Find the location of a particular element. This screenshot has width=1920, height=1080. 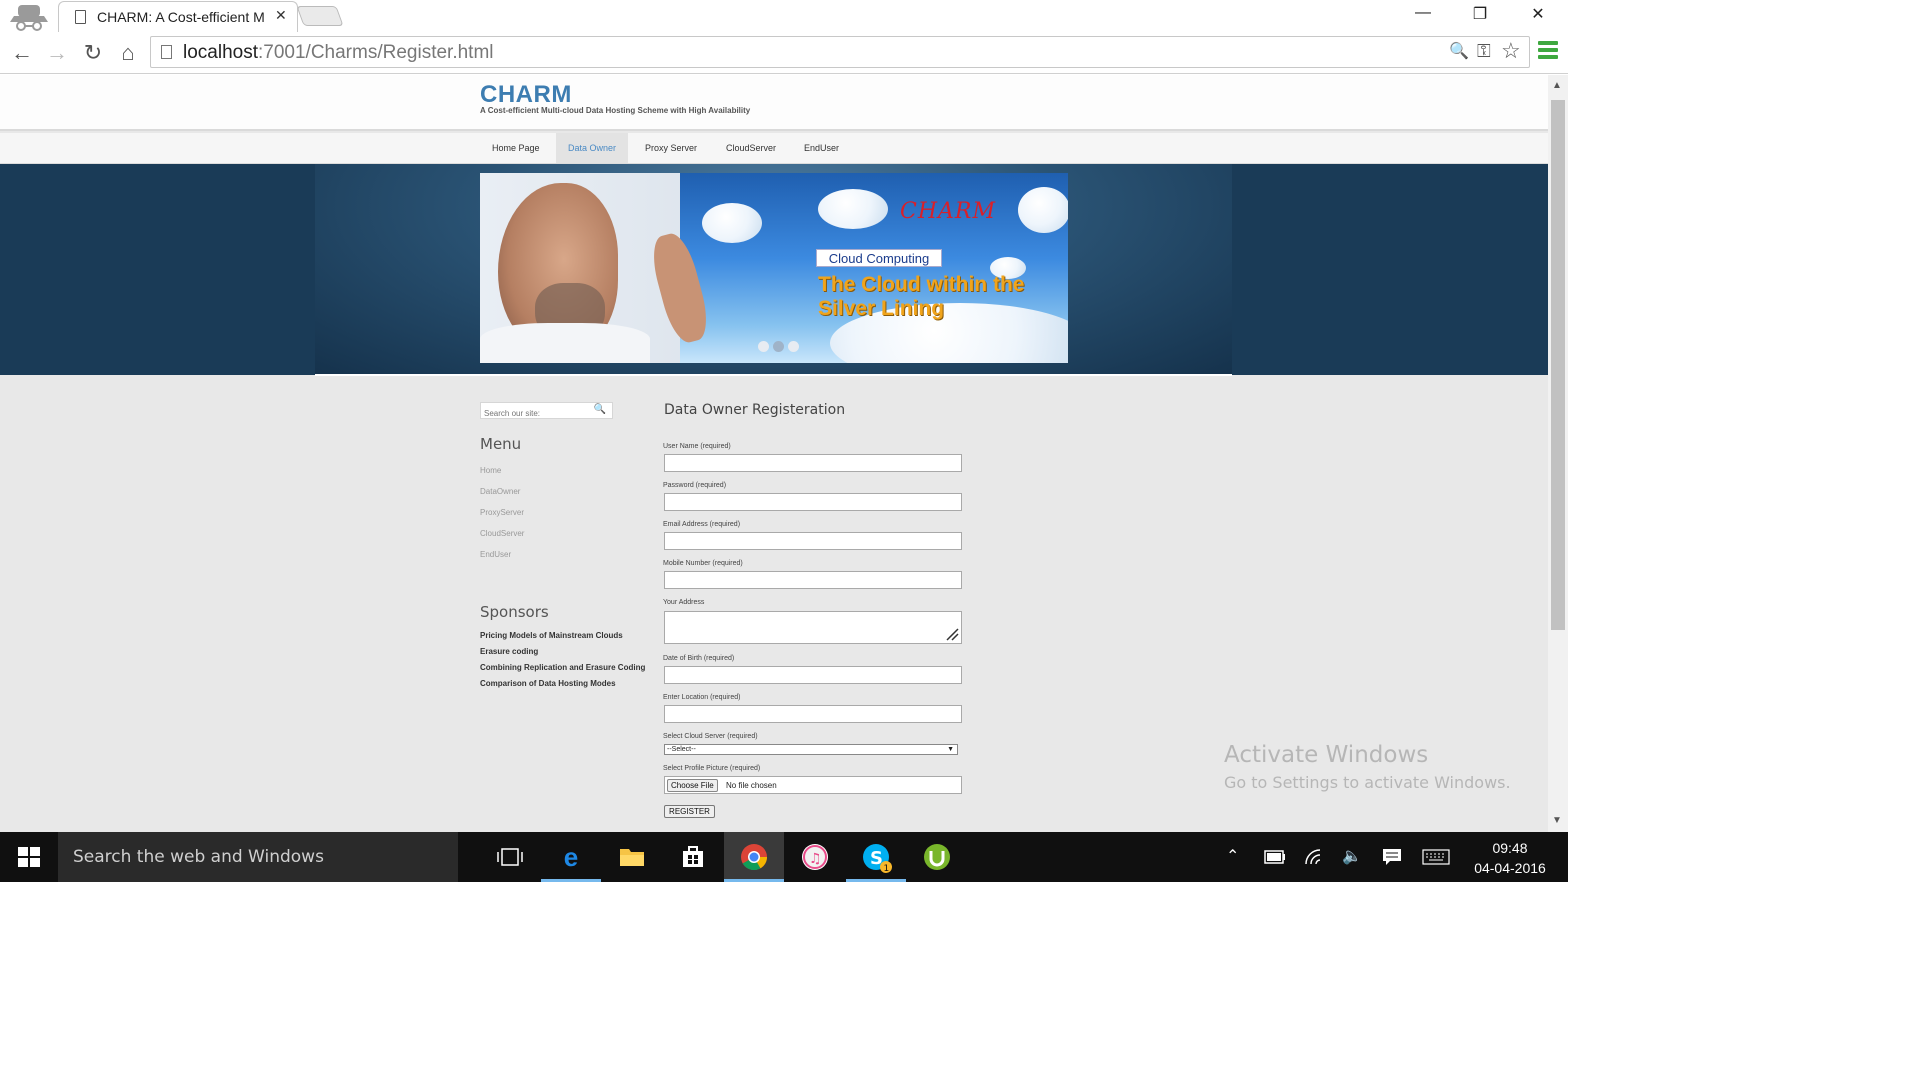

battery-icon is located at coordinates (1275, 857).